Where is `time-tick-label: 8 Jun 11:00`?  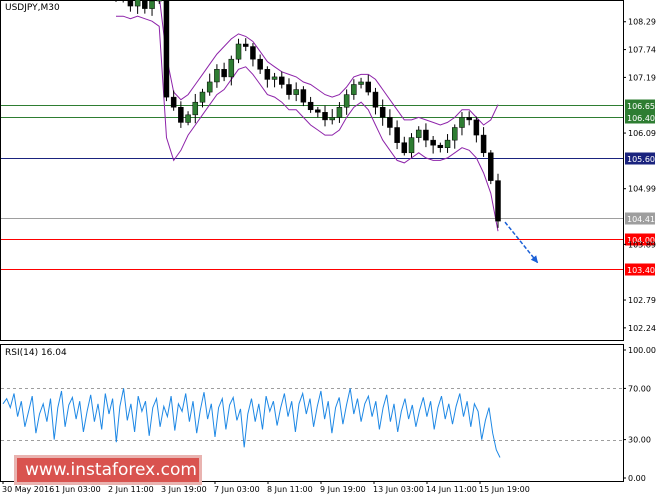
time-tick-label: 8 Jun 11:00 is located at coordinates (290, 489).